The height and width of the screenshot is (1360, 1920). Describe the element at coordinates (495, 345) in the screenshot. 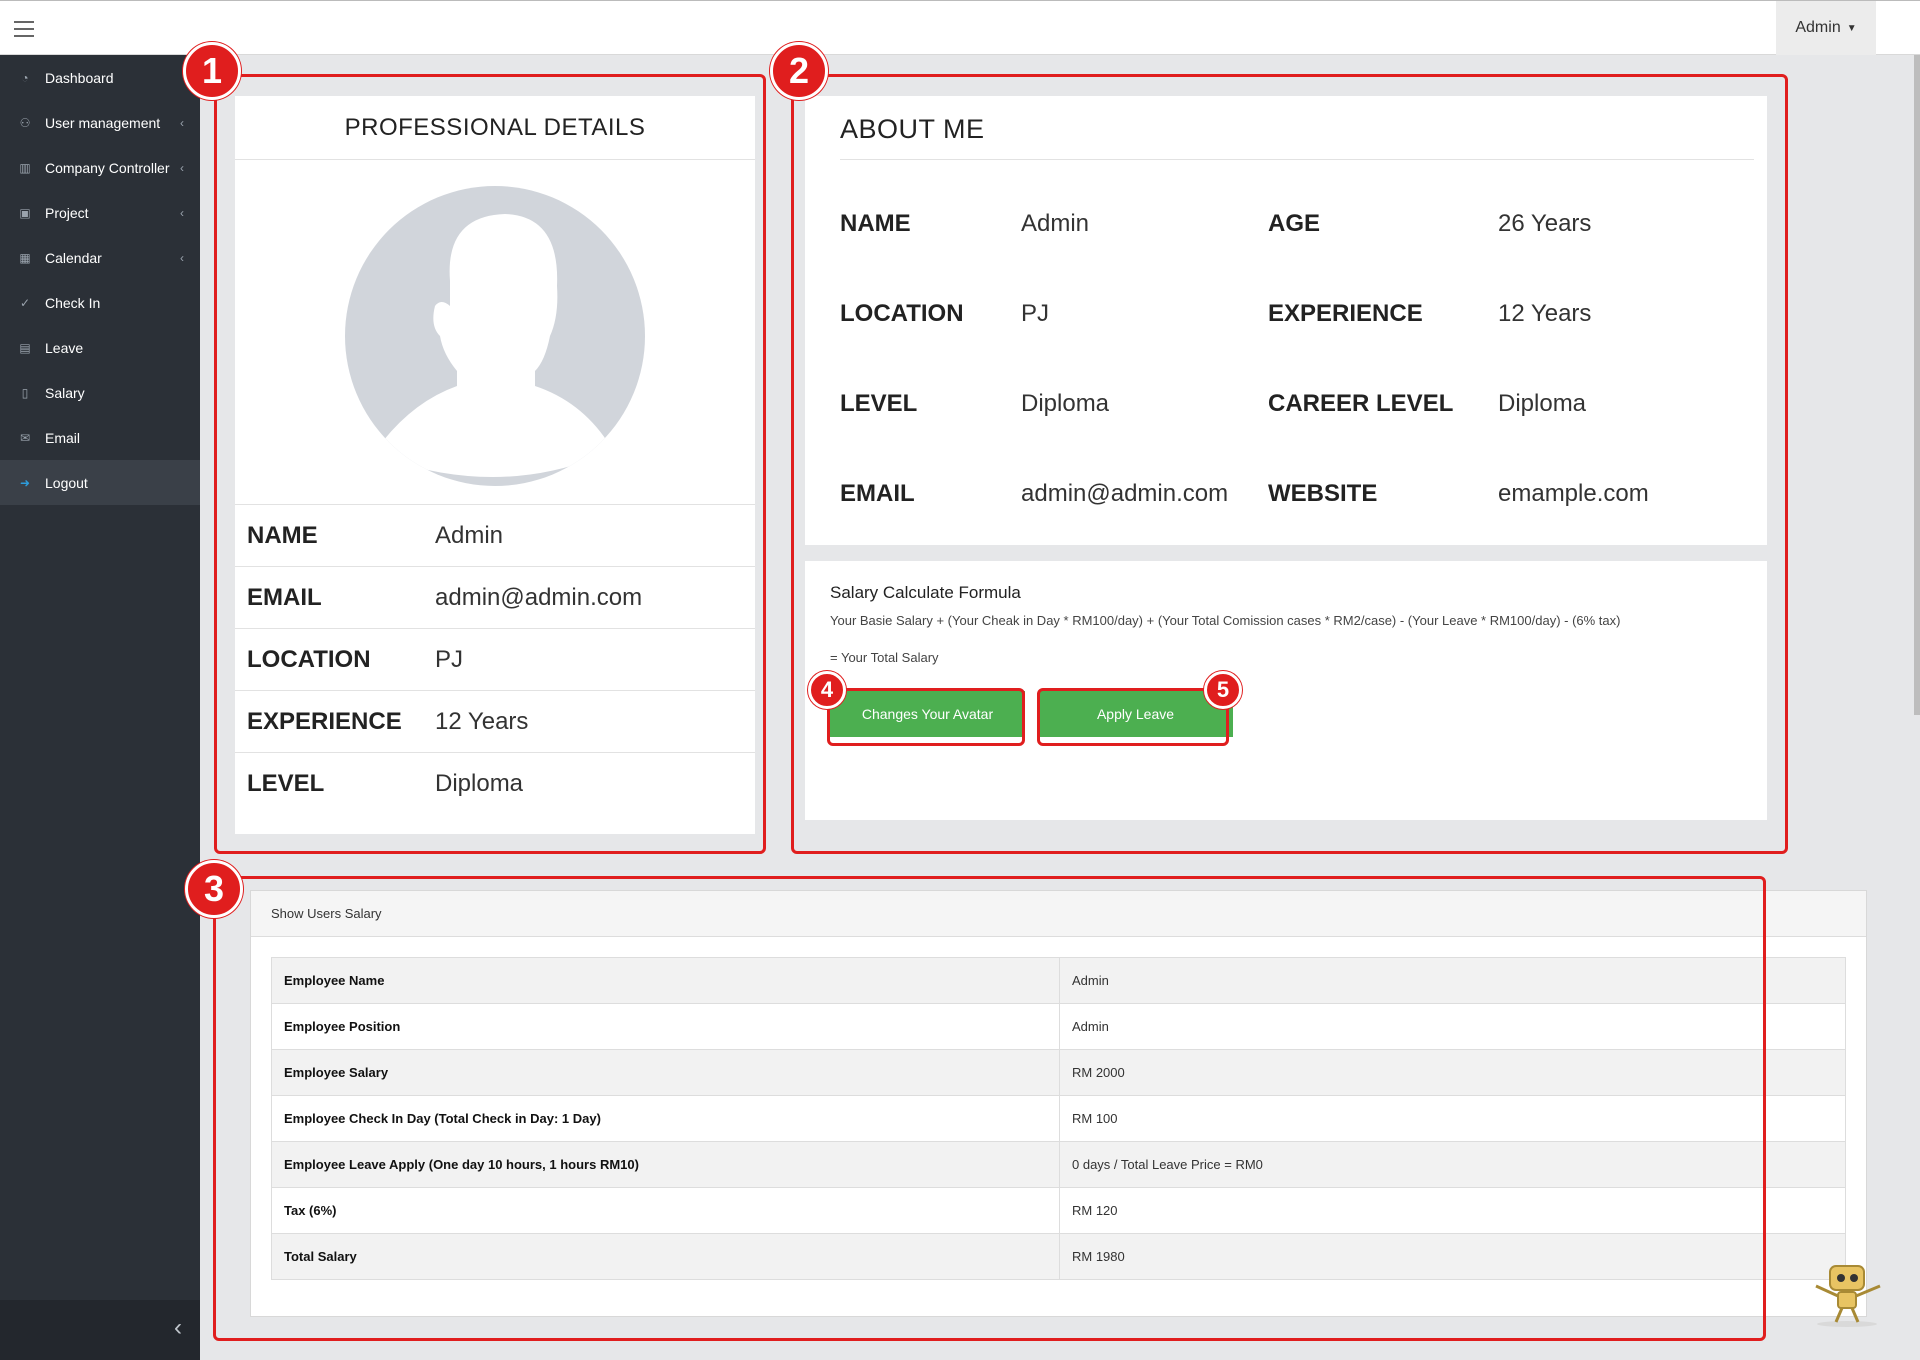

I see `user-silhouette-icon` at that location.